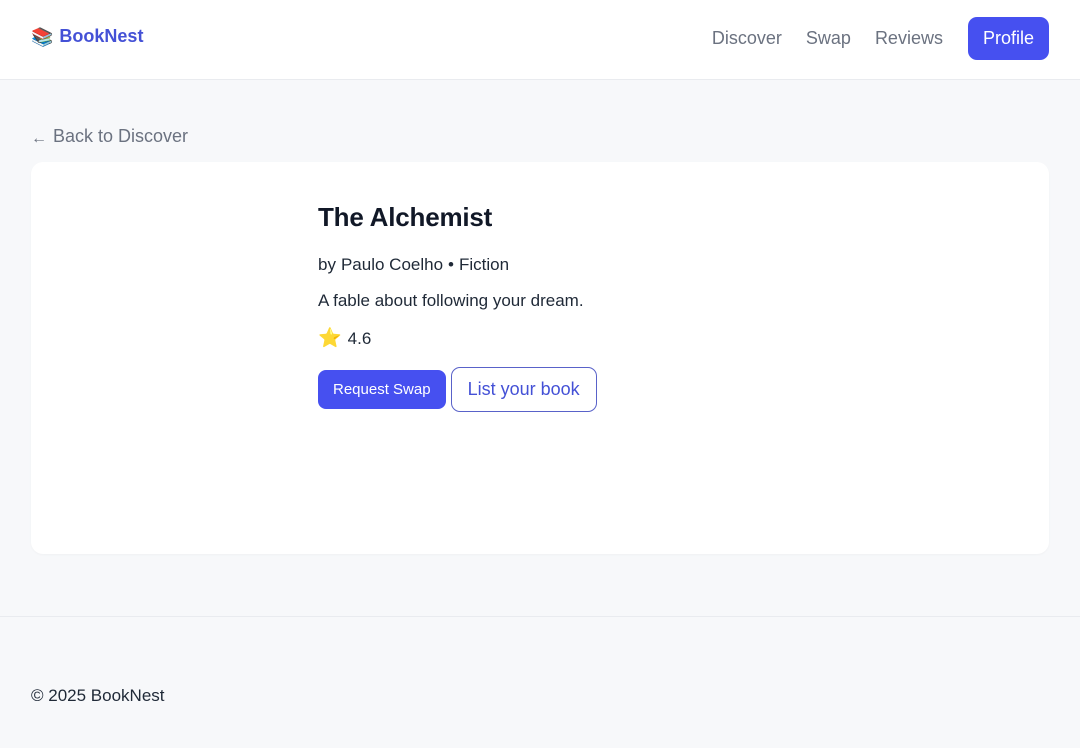 This screenshot has width=1080, height=748. What do you see at coordinates (523, 389) in the screenshot?
I see `list-your-book-button: List your book` at bounding box center [523, 389].